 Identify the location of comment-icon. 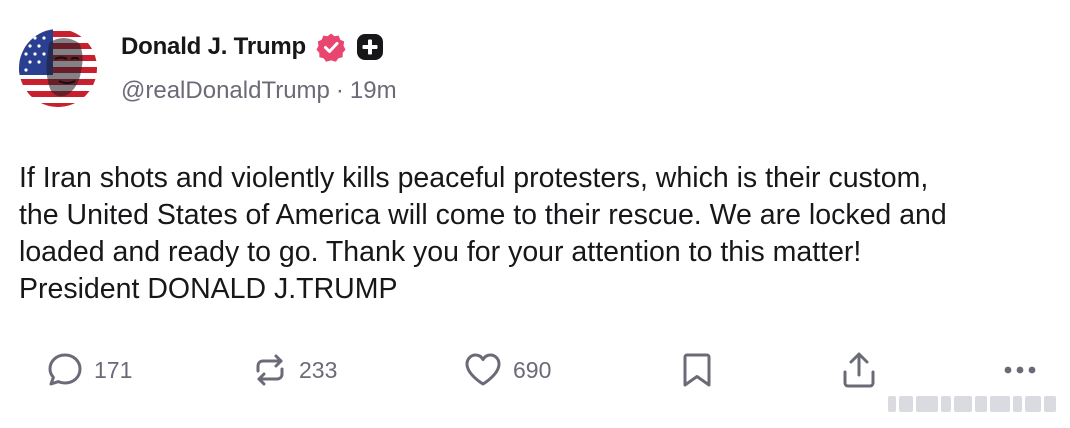
(65, 369).